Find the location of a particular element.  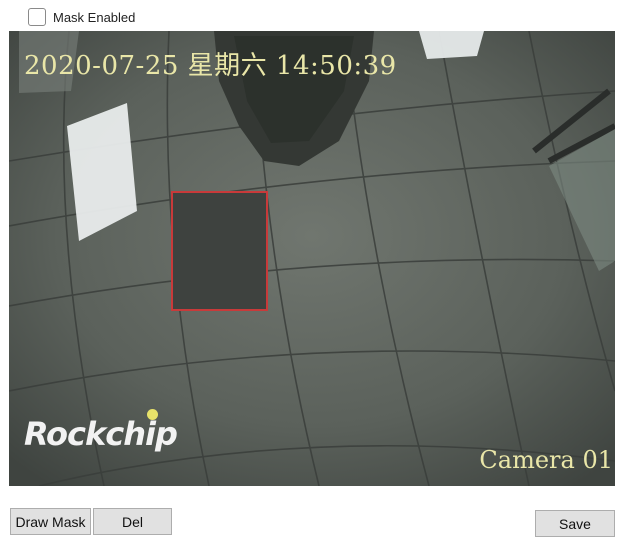

mask-enabled-toggle: Mask Enabled is located at coordinates (81, 17).